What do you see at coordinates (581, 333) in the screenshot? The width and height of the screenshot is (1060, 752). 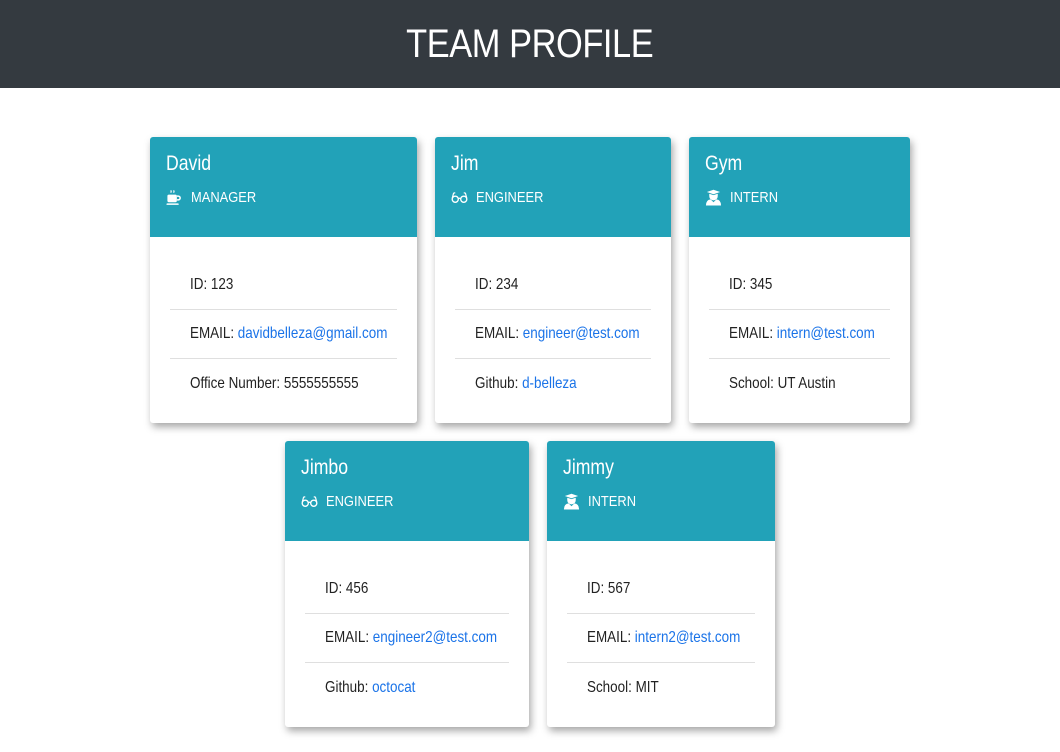 I see `email-link: engineer@test.com` at bounding box center [581, 333].